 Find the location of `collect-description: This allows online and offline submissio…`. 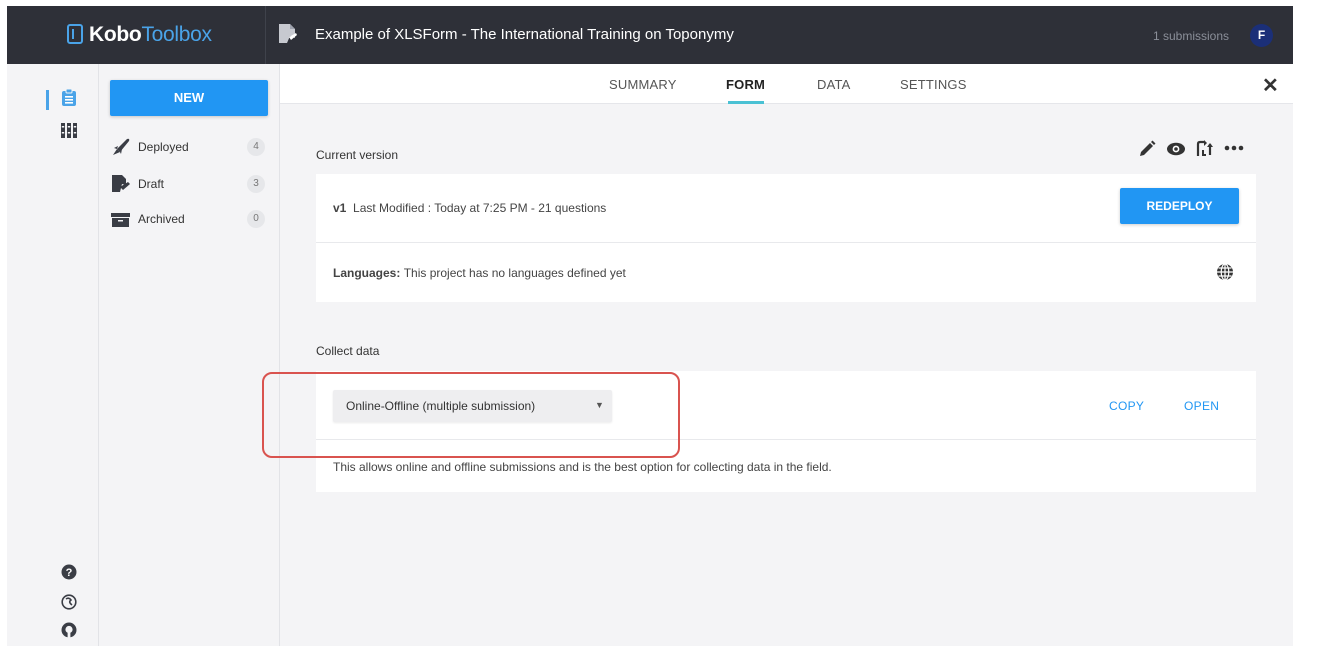

collect-description: This allows online and offline submissio… is located at coordinates (582, 467).